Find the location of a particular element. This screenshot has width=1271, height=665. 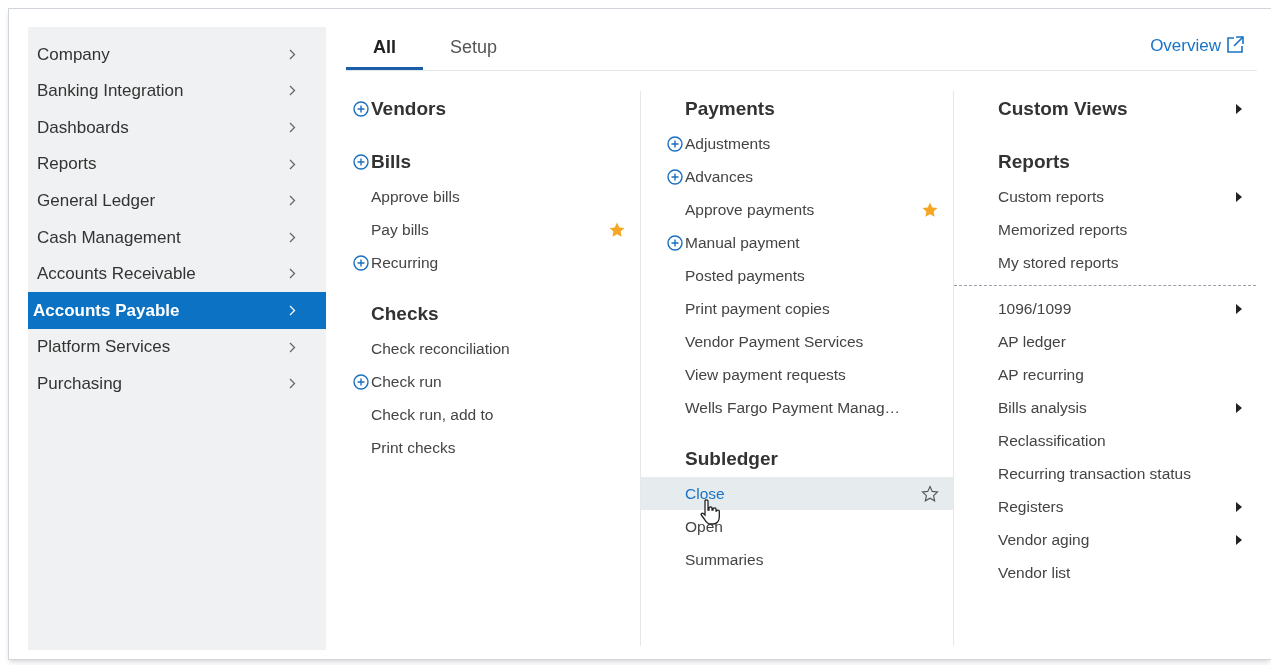

menu-link: Print payment copies is located at coordinates (757, 308).